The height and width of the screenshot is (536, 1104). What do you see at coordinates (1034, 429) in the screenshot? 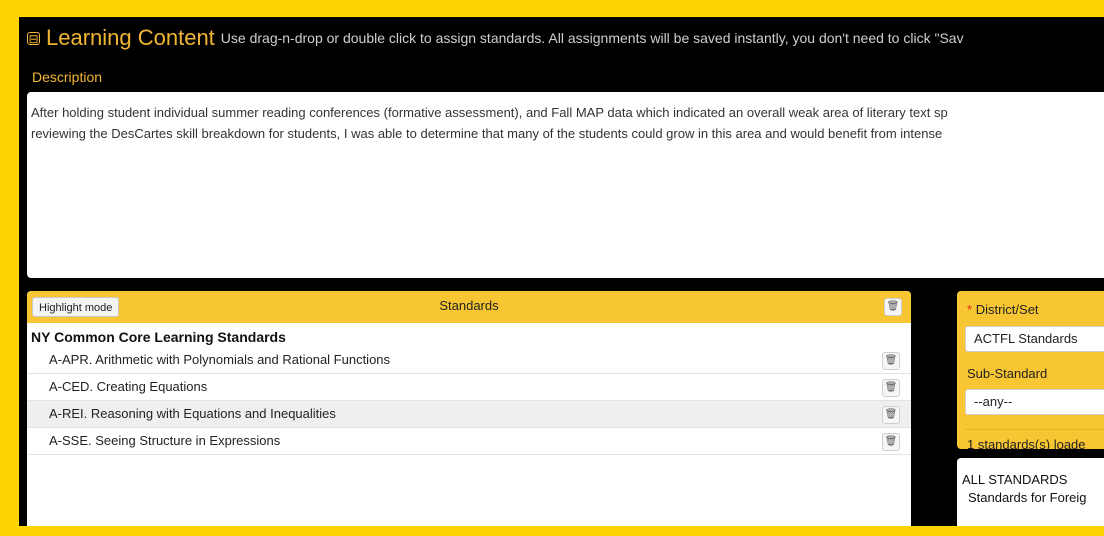
I see `filter-divider` at bounding box center [1034, 429].